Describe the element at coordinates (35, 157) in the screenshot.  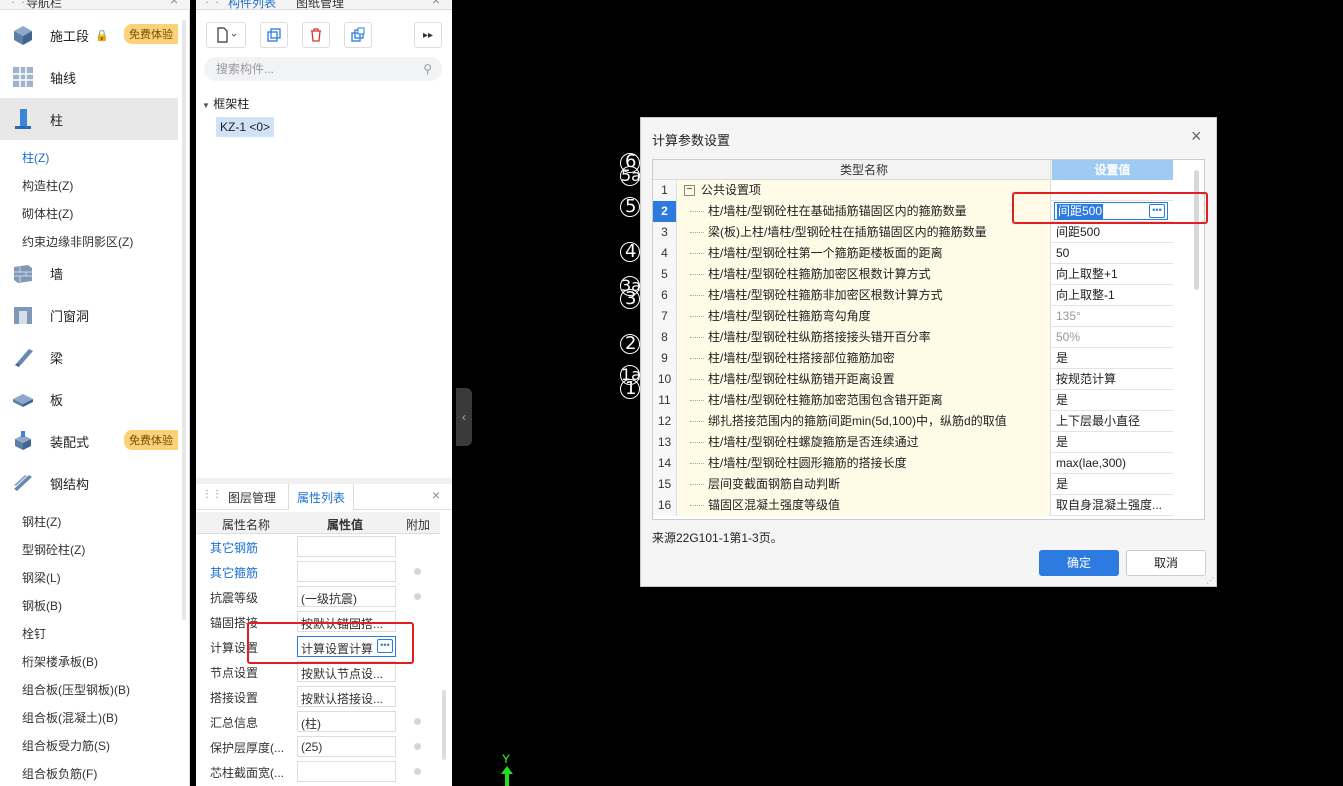
I see `nav-item-column: 柱(Z)` at that location.